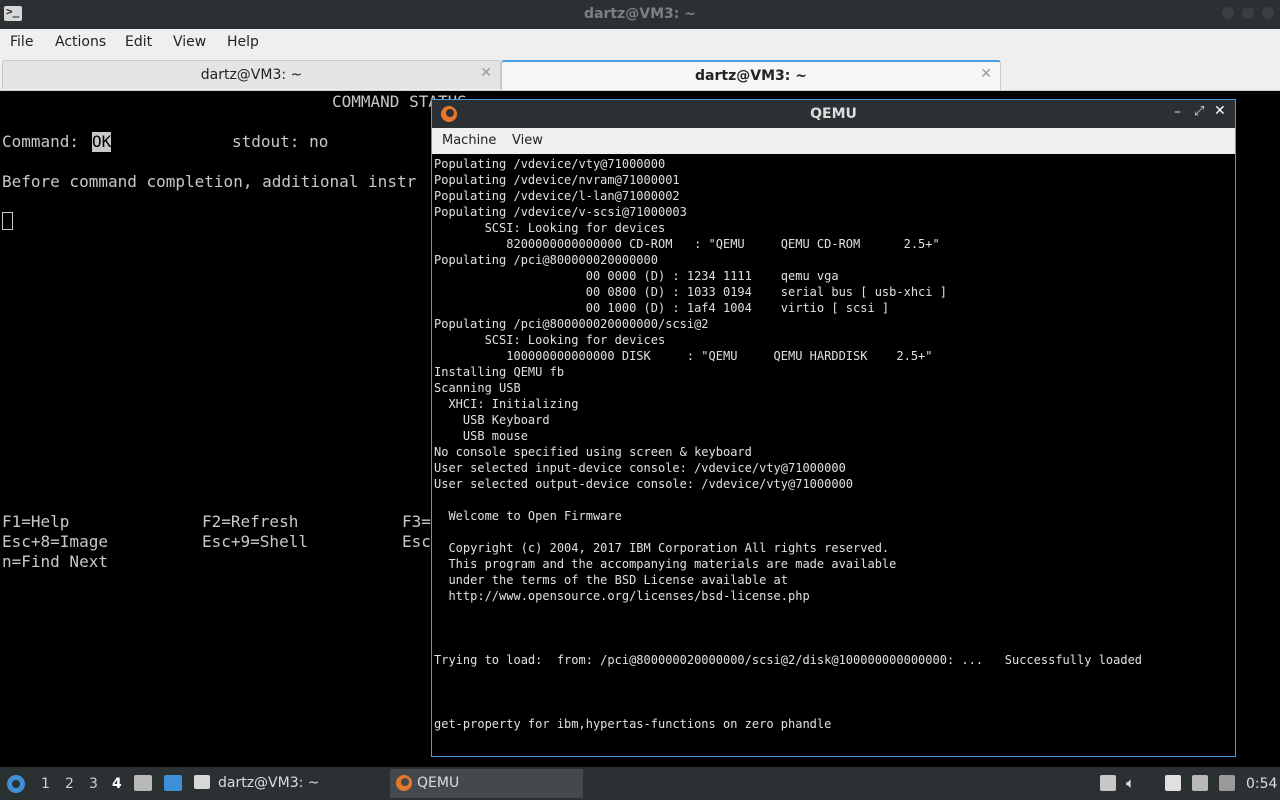 The width and height of the screenshot is (1280, 800). What do you see at coordinates (477, 388) in the screenshot?
I see `console-line: Scanning USB` at bounding box center [477, 388].